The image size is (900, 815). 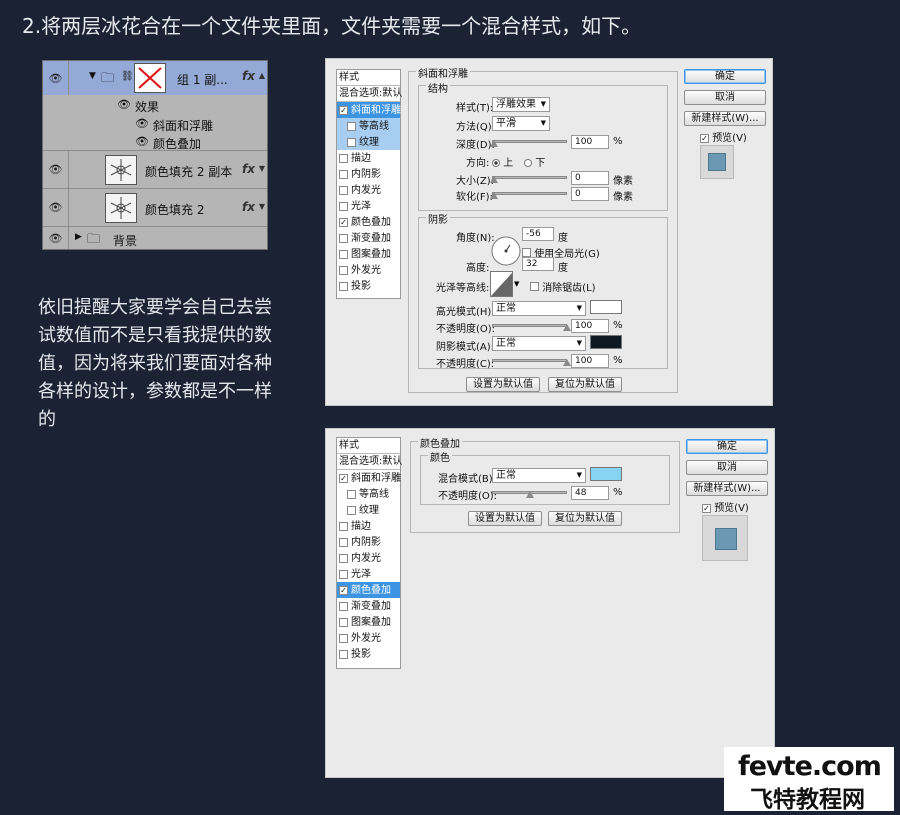 What do you see at coordinates (539, 308) in the screenshot?
I see `highlight-mode-select: 正常 ▼` at bounding box center [539, 308].